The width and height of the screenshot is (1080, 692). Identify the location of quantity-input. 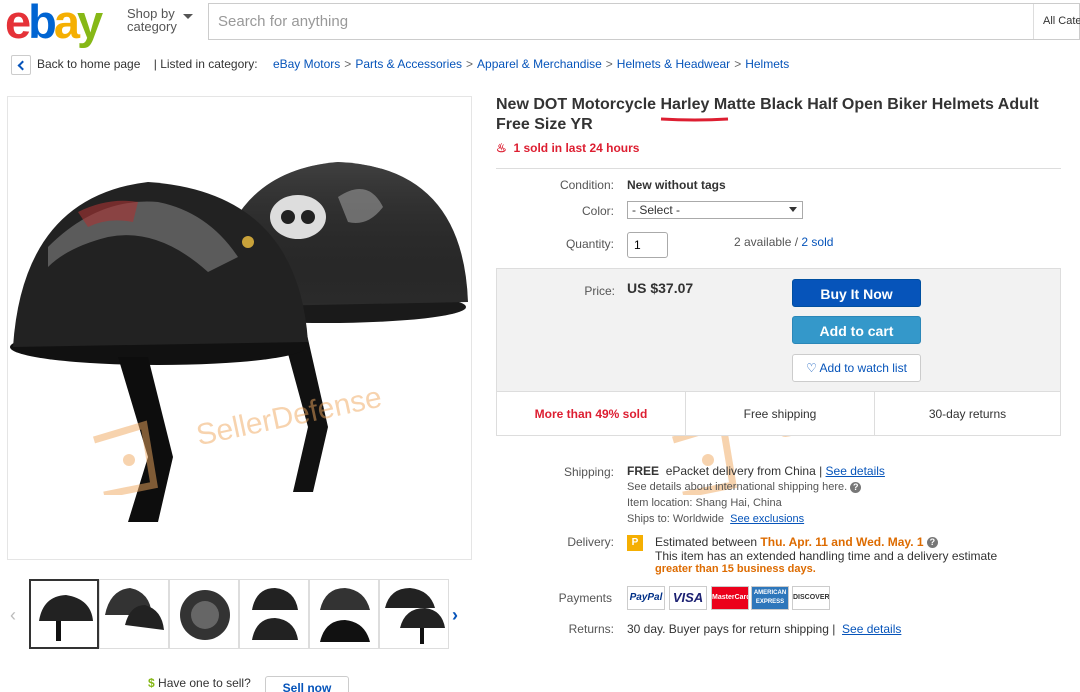
(647, 245).